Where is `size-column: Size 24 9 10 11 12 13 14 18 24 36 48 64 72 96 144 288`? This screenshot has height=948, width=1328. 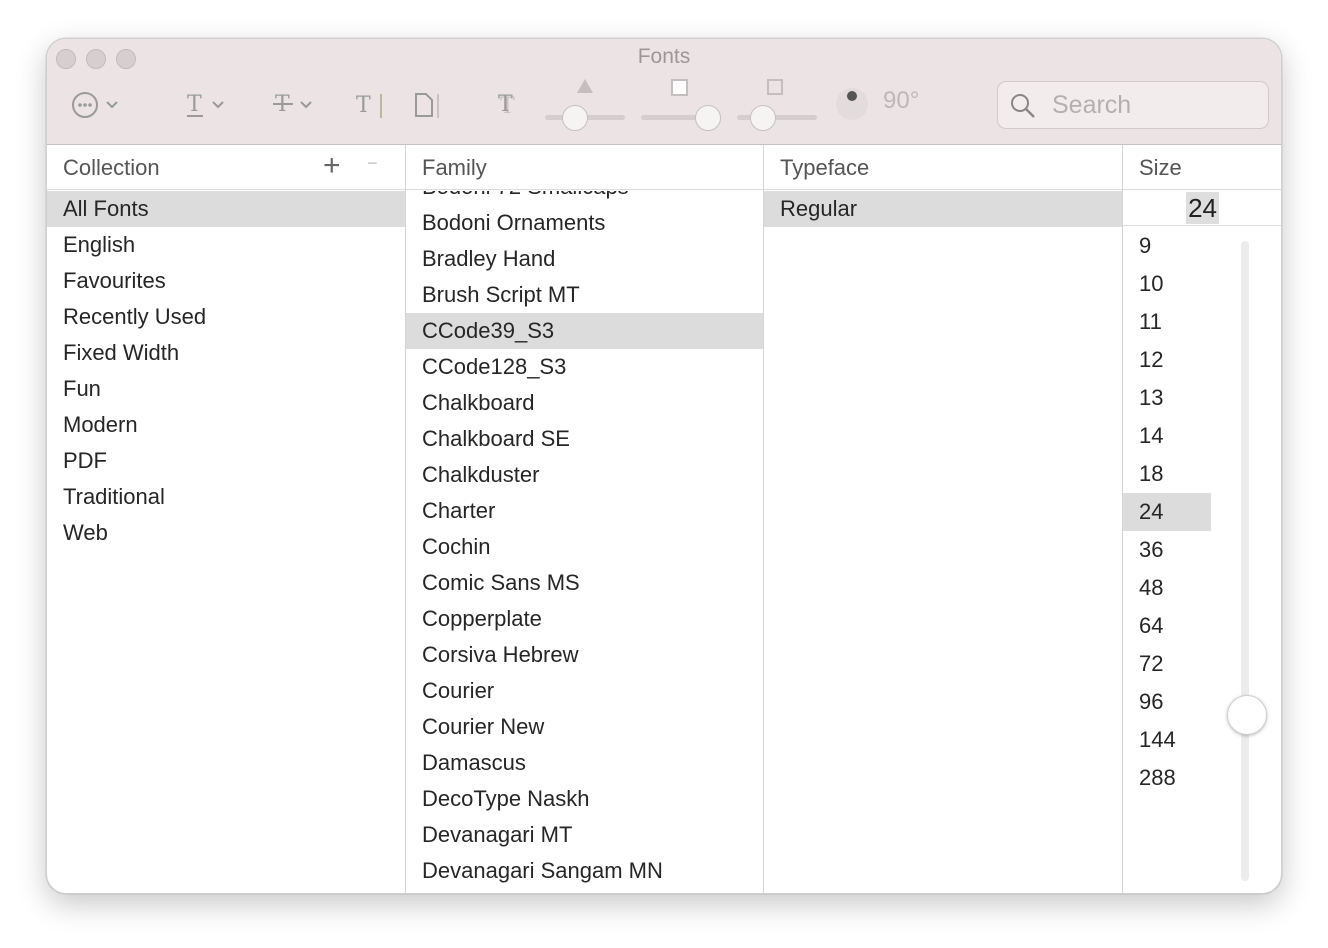 size-column: Size 24 9 10 11 12 13 14 18 24 36 48 64 72 96 144 288 is located at coordinates (1202, 519).